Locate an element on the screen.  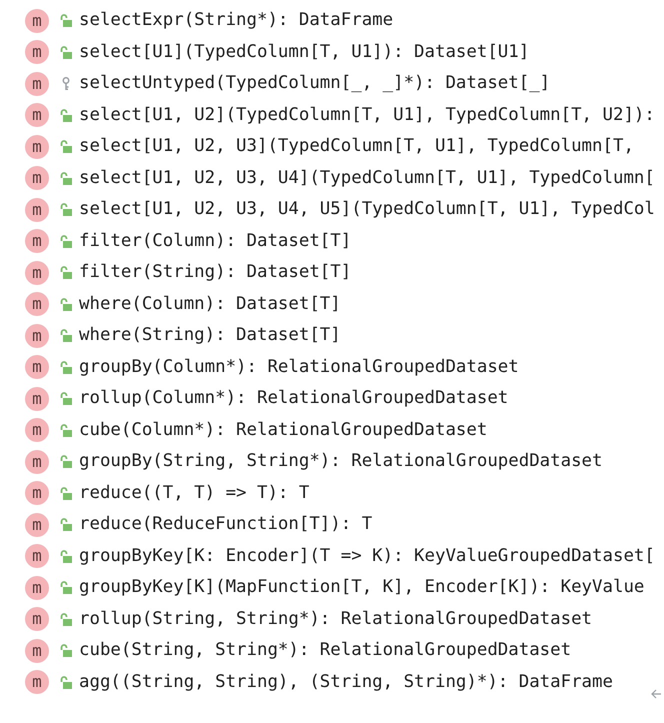
method-signature: groupByKey[K](MapFunction[T, K], Encoder[K]): KeyValue is located at coordinates (361, 587).